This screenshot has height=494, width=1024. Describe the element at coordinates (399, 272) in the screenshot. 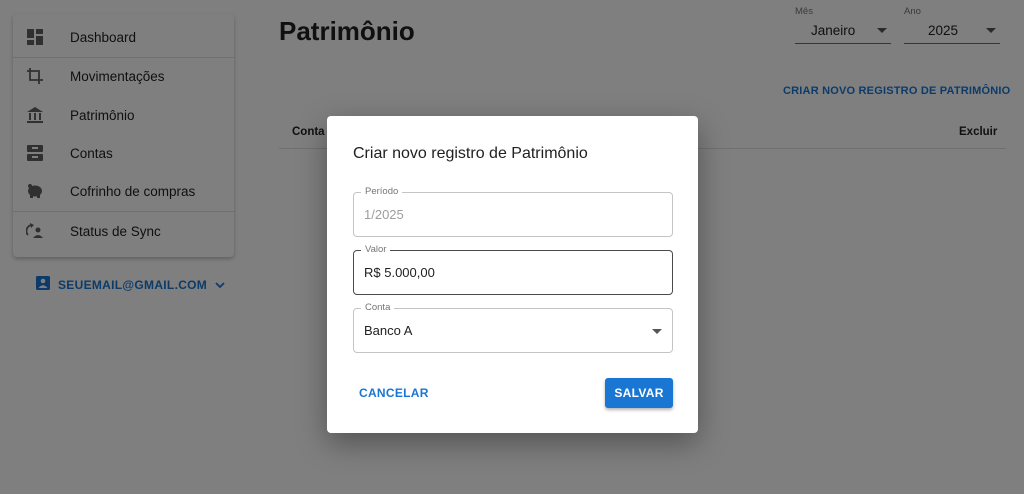

I see `value-text: R$ 5.000,00` at that location.